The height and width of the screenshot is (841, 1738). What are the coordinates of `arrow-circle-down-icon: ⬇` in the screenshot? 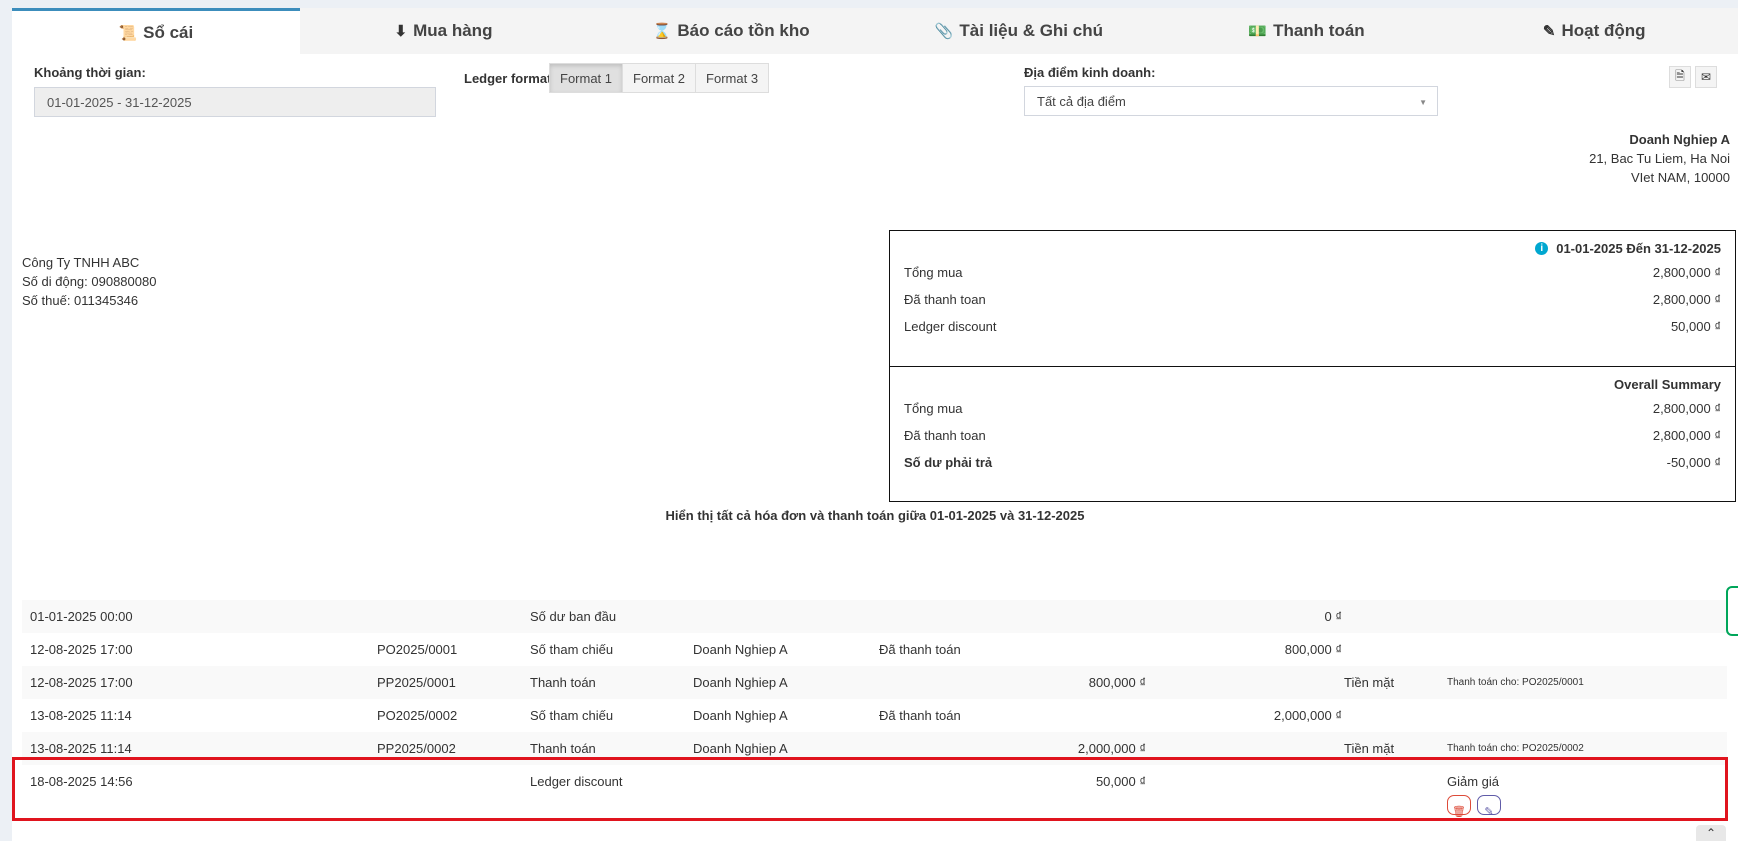 It's located at (401, 31).